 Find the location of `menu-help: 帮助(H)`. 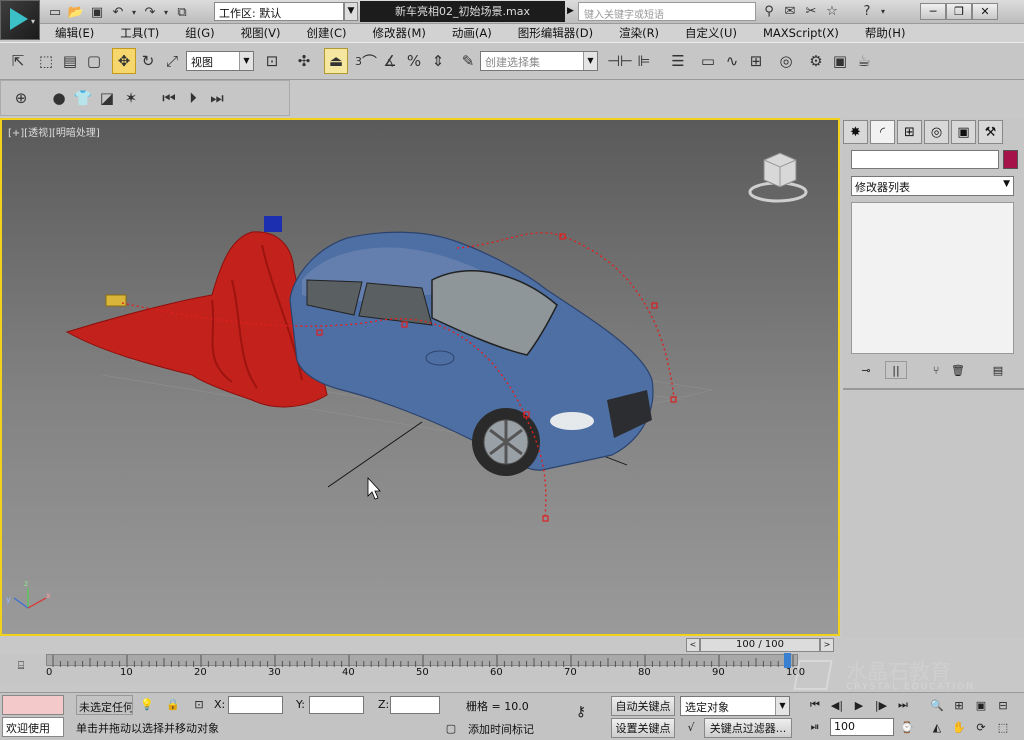

menu-help: 帮助(H) is located at coordinates (885, 33).